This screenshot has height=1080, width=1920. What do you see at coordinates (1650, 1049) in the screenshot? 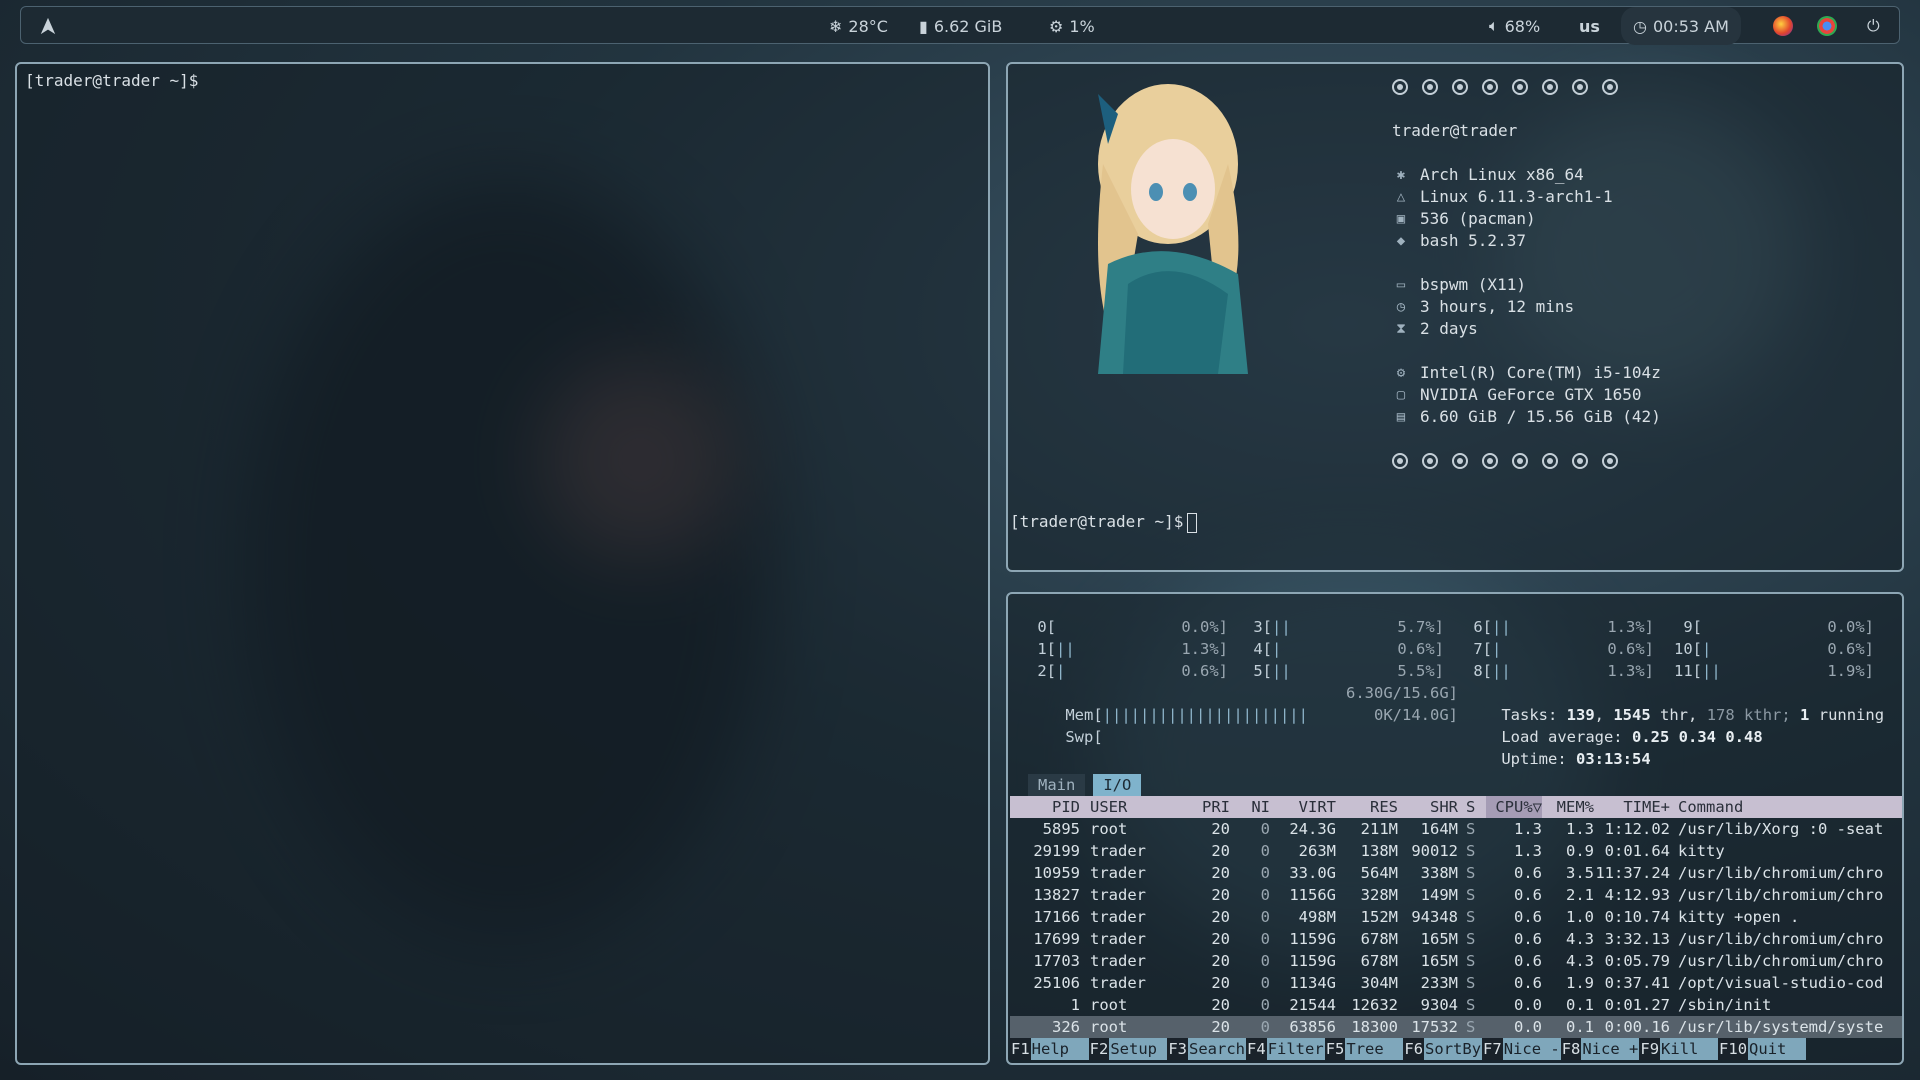
I see `fkey-key: F9` at bounding box center [1650, 1049].